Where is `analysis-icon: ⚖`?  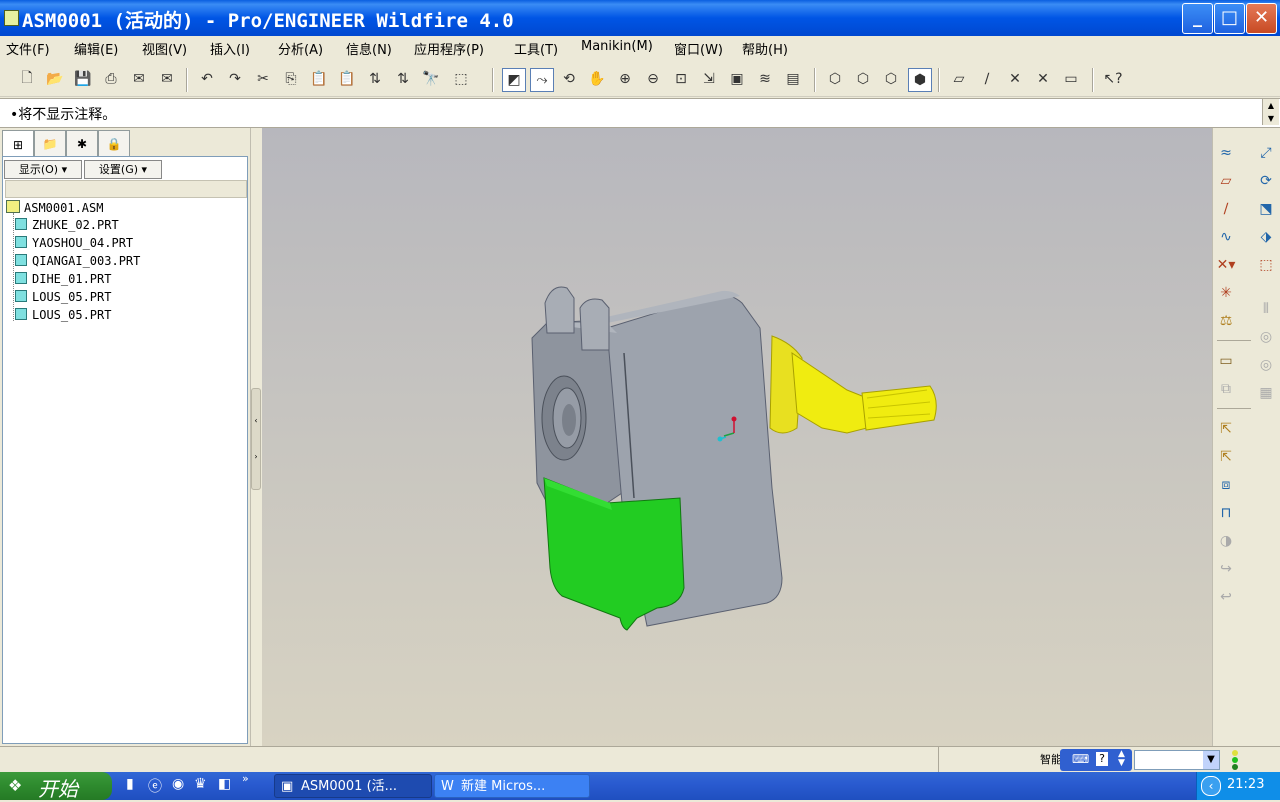
analysis-icon: ⚖ is located at coordinates (1226, 321).